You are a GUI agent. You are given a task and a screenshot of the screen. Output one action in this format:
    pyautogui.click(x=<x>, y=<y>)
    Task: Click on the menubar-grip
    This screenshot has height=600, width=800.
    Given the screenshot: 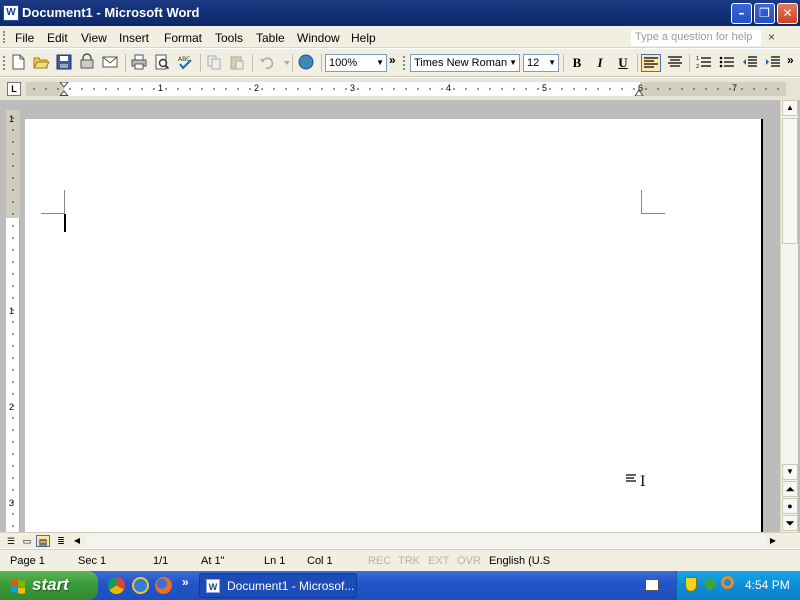 What is the action you would take?
    pyautogui.click(x=4, y=37)
    